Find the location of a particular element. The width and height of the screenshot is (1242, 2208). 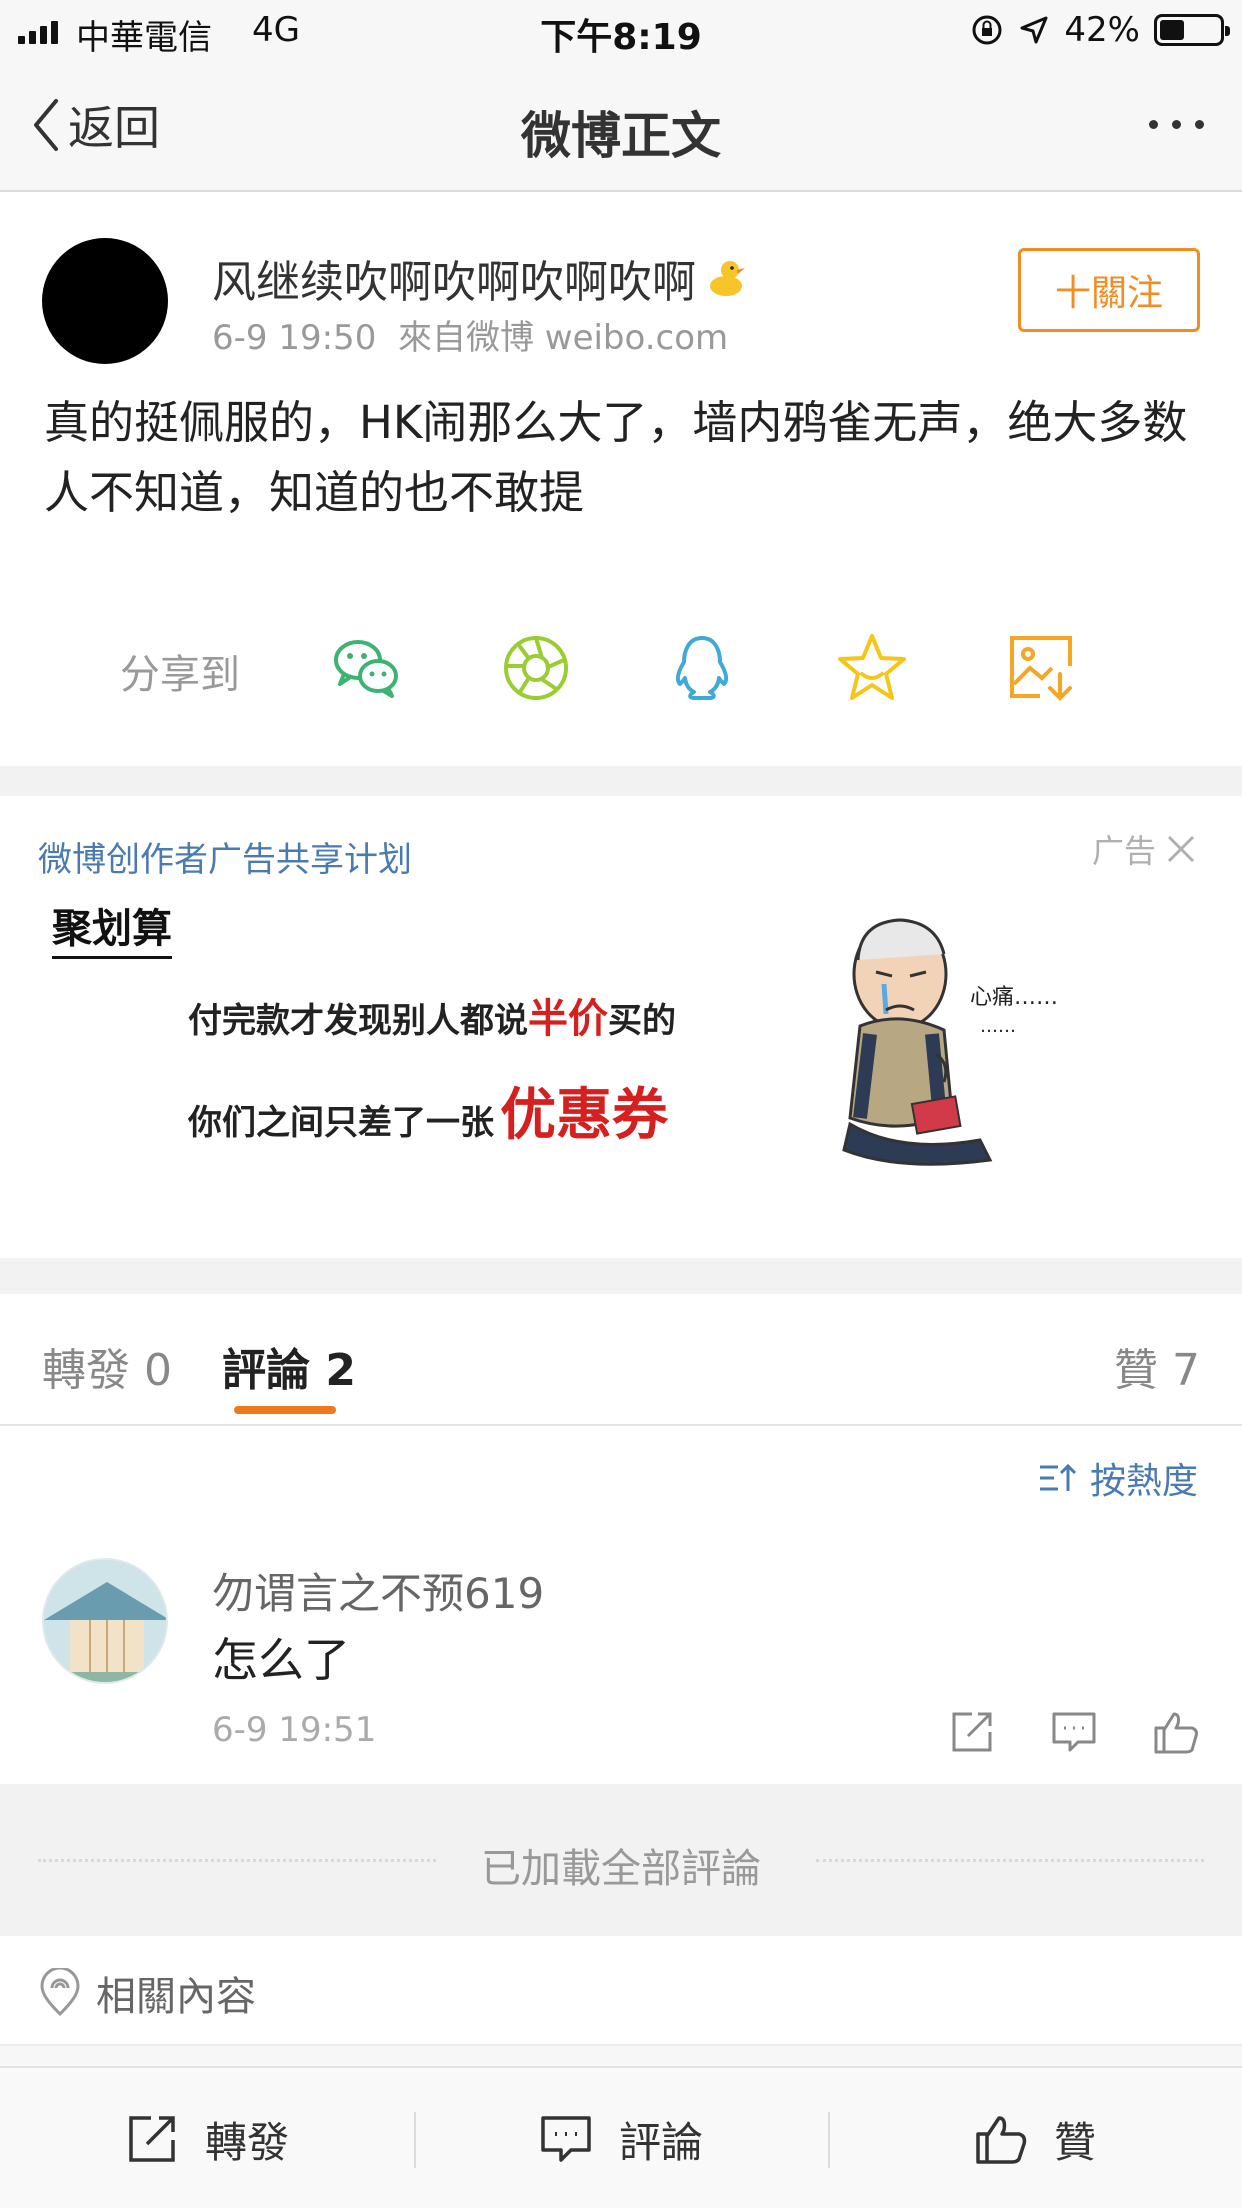

ad-headline-1: 付完款才发现别人都说半价买的 is located at coordinates (432, 1015).